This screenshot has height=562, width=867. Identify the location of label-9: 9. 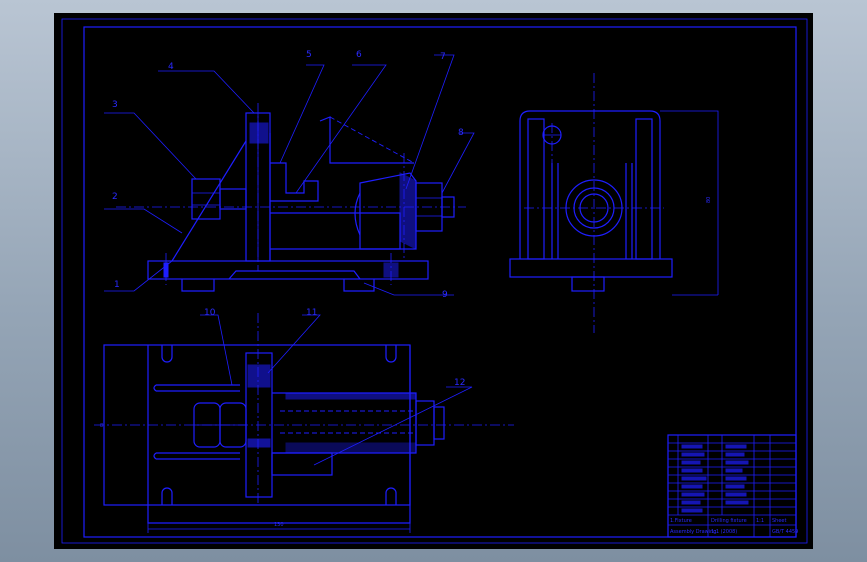
(445, 295).